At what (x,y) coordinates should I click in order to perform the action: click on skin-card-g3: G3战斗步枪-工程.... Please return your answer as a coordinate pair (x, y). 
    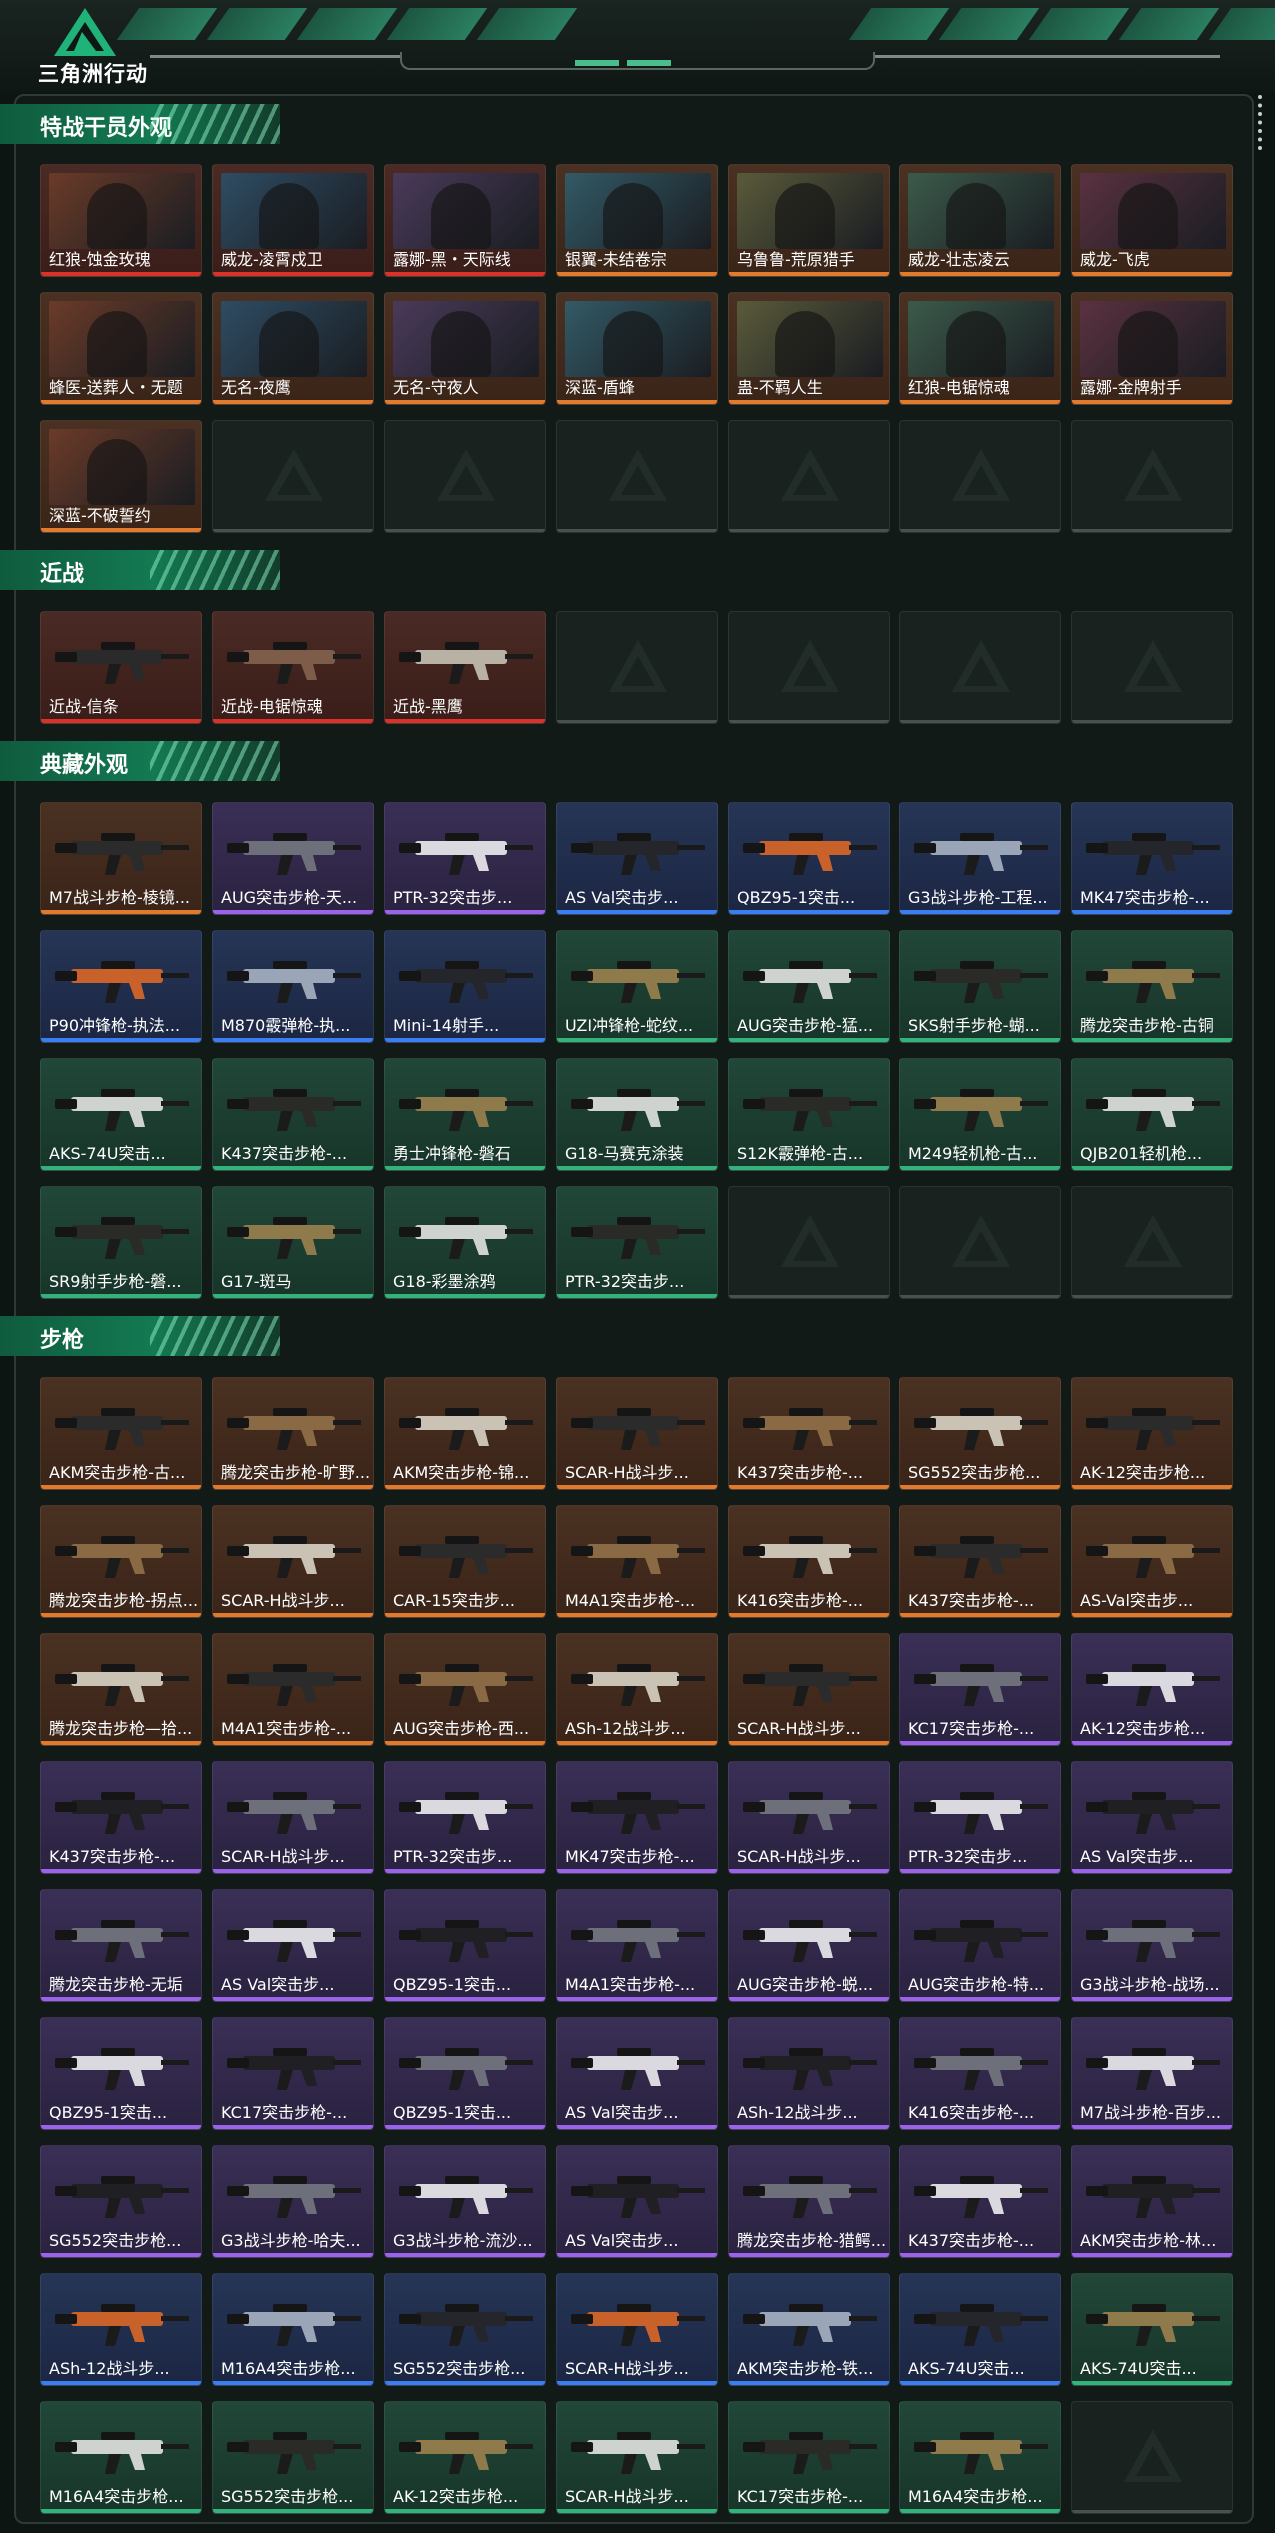
    Looking at the image, I should click on (980, 858).